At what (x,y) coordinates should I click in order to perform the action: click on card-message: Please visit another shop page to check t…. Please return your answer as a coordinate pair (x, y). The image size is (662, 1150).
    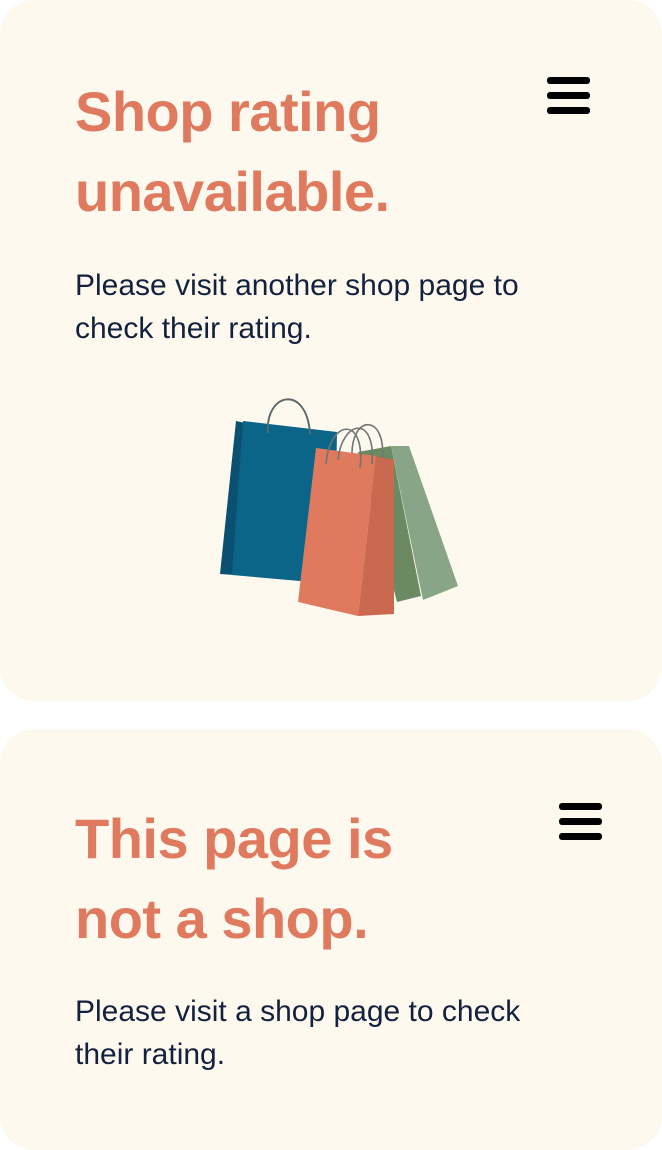
    Looking at the image, I should click on (325, 307).